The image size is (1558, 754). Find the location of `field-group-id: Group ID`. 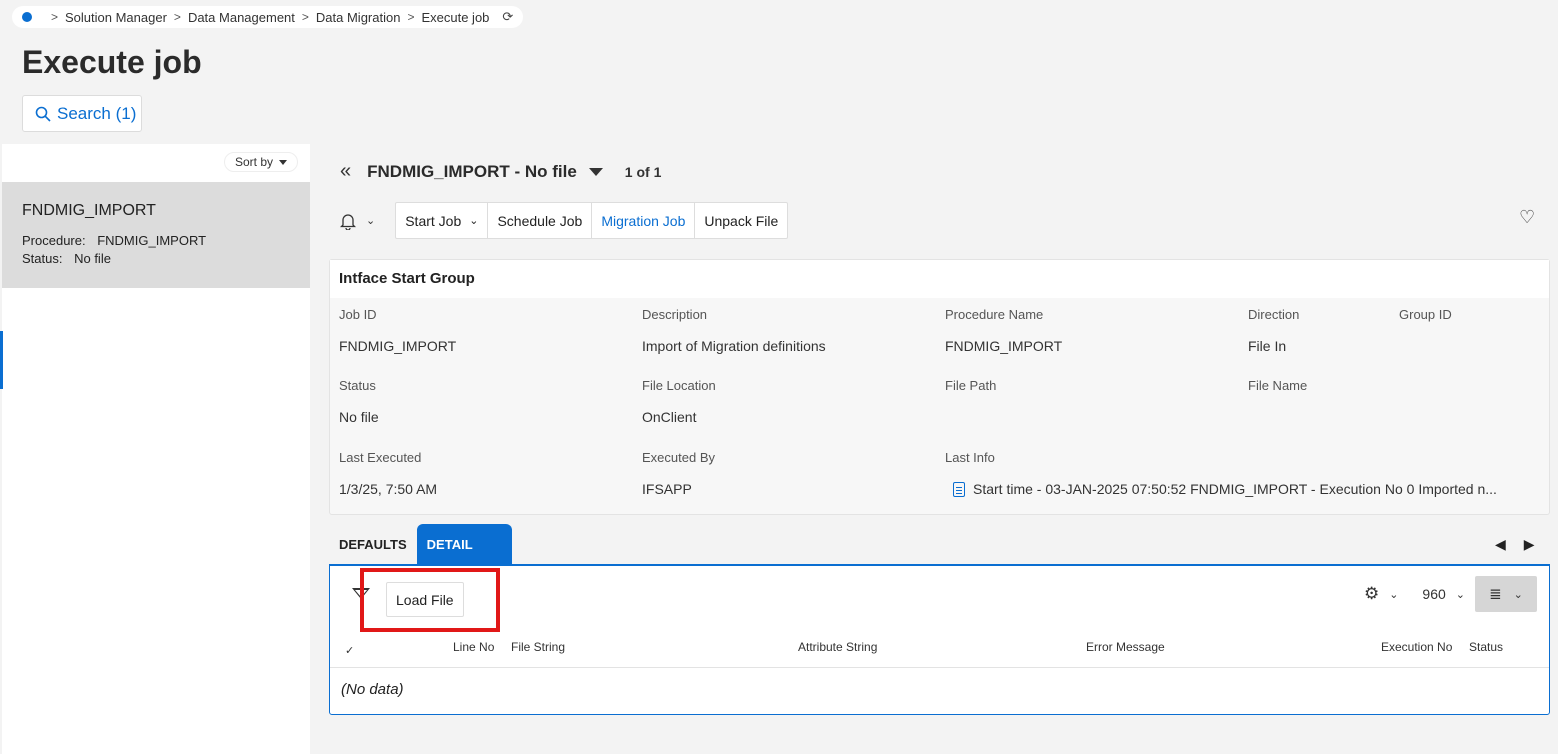

field-group-id: Group ID is located at coordinates (1425, 322).